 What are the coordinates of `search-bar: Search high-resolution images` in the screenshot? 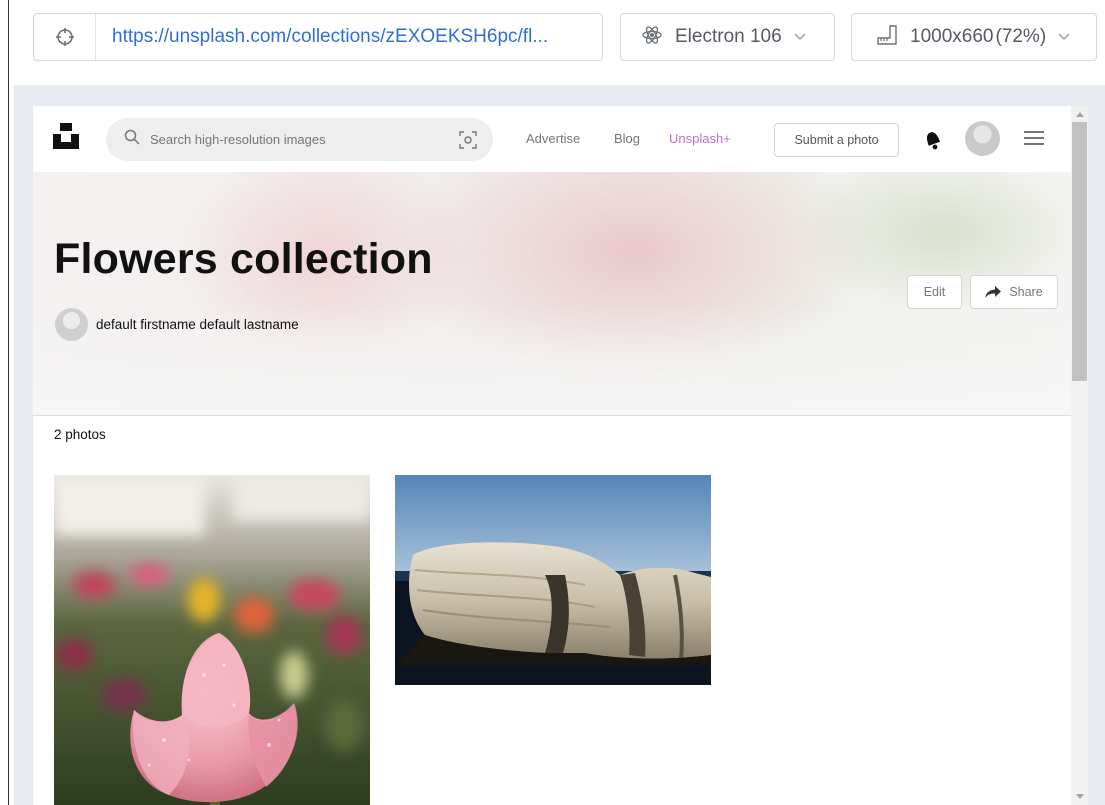 It's located at (299, 139).